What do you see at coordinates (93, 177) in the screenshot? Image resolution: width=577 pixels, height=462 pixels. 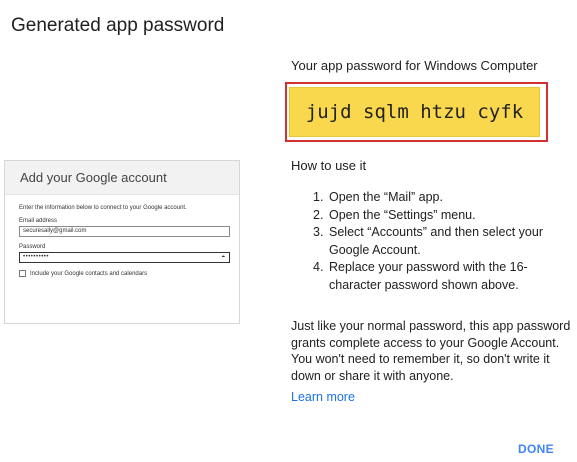 I see `illustration-title: Add your Google account` at bounding box center [93, 177].